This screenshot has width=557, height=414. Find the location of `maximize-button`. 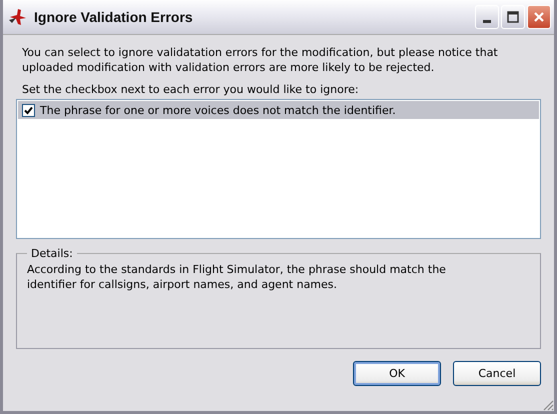

maximize-button is located at coordinates (513, 17).